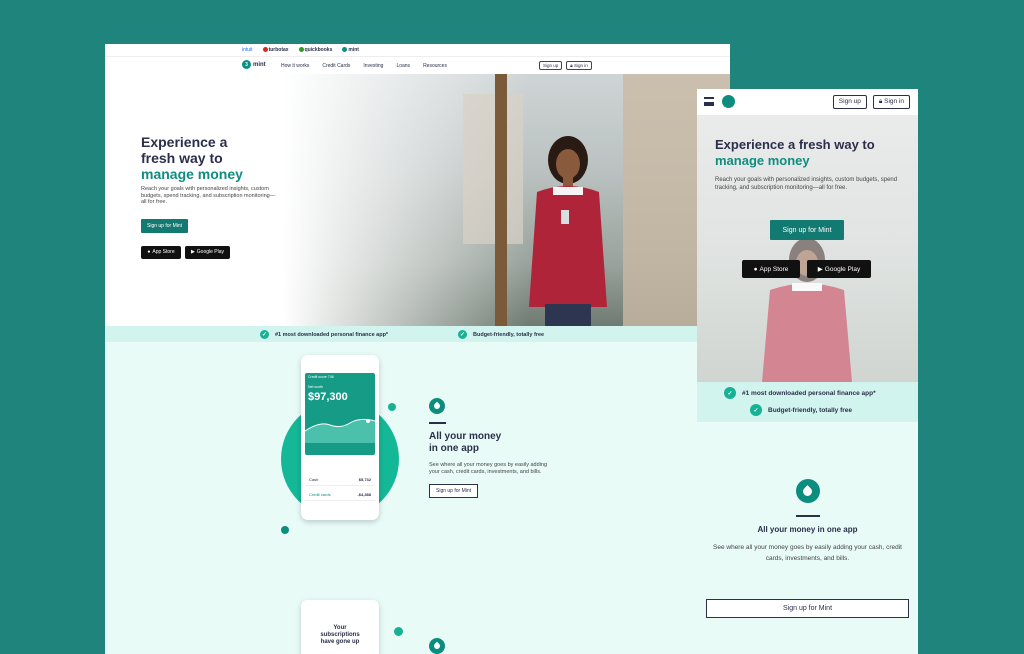 The image size is (1024, 654). Describe the element at coordinates (315, 50) in the screenshot. I see `brand-quickbooks: quickbooks` at that location.